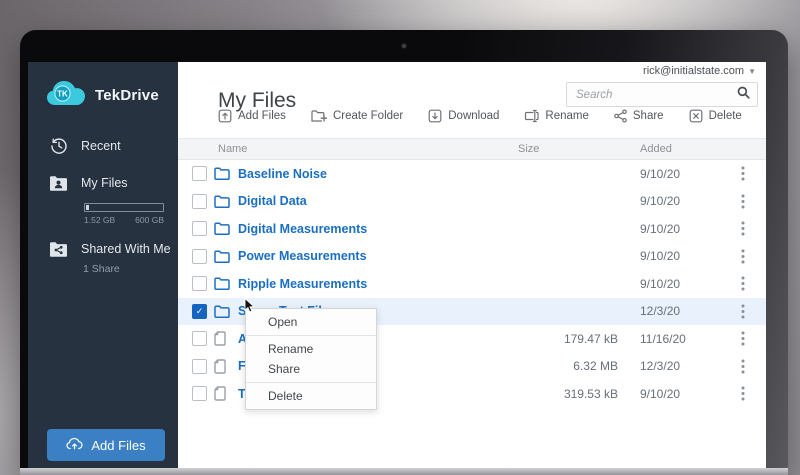 The height and width of the screenshot is (475, 800). I want to click on laptop-base, so click(404, 471).